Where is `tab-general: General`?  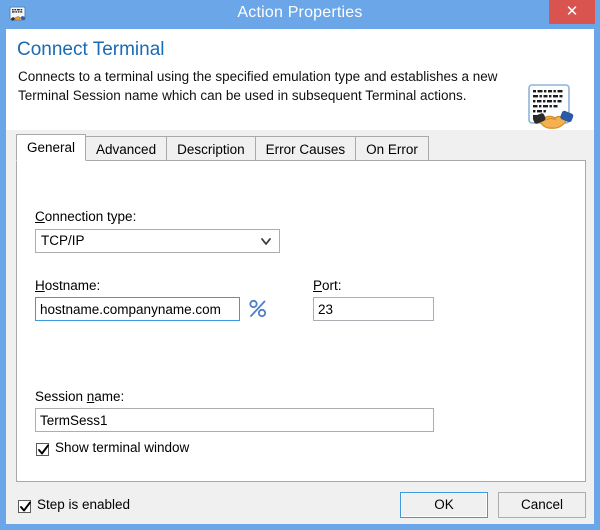 tab-general: General is located at coordinates (51, 147).